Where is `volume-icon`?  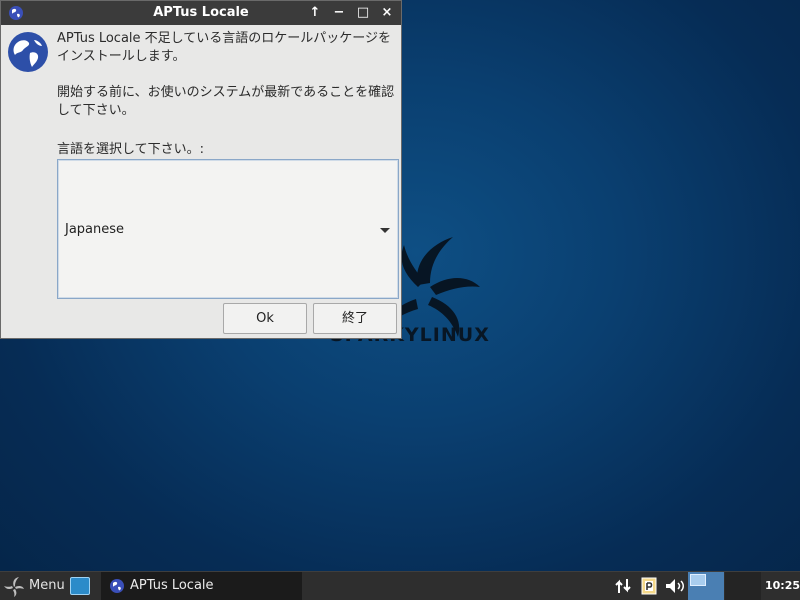
volume-icon is located at coordinates (675, 586).